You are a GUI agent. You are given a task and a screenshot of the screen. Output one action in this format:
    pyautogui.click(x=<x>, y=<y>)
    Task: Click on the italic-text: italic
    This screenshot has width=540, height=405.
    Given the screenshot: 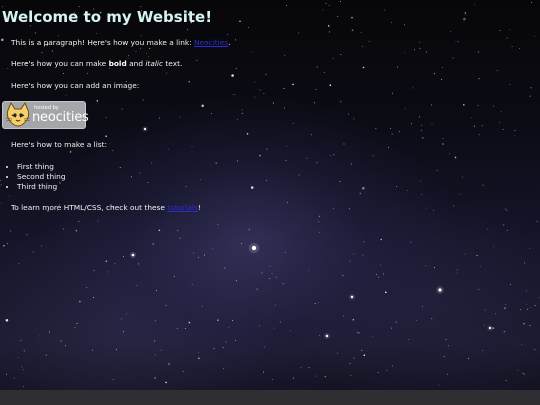 What is the action you would take?
    pyautogui.click(x=154, y=63)
    